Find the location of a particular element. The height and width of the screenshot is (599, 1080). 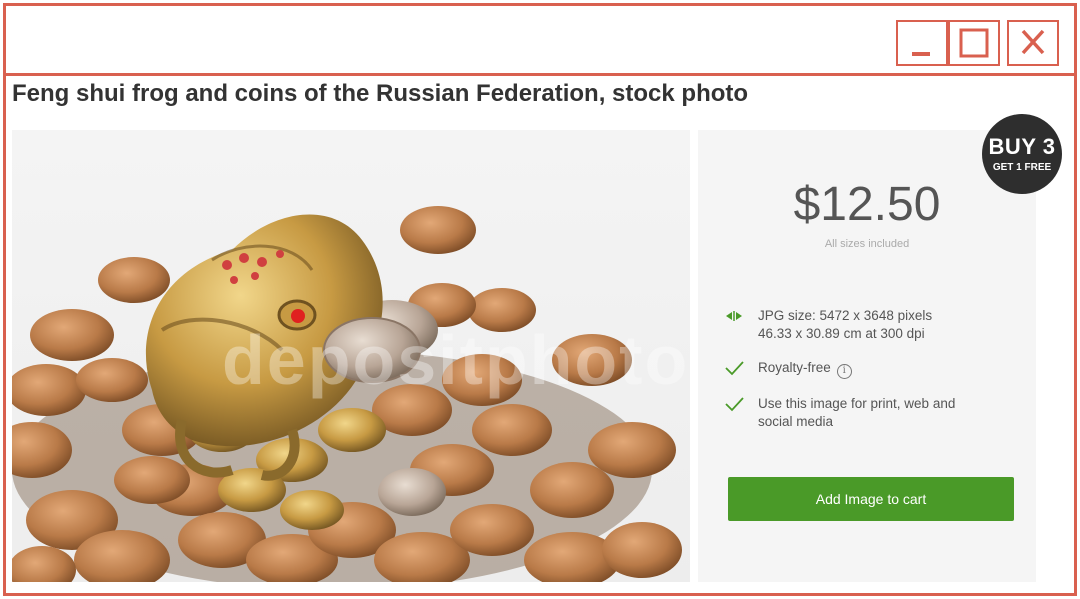

usage-line2: social media is located at coordinates (796, 421).